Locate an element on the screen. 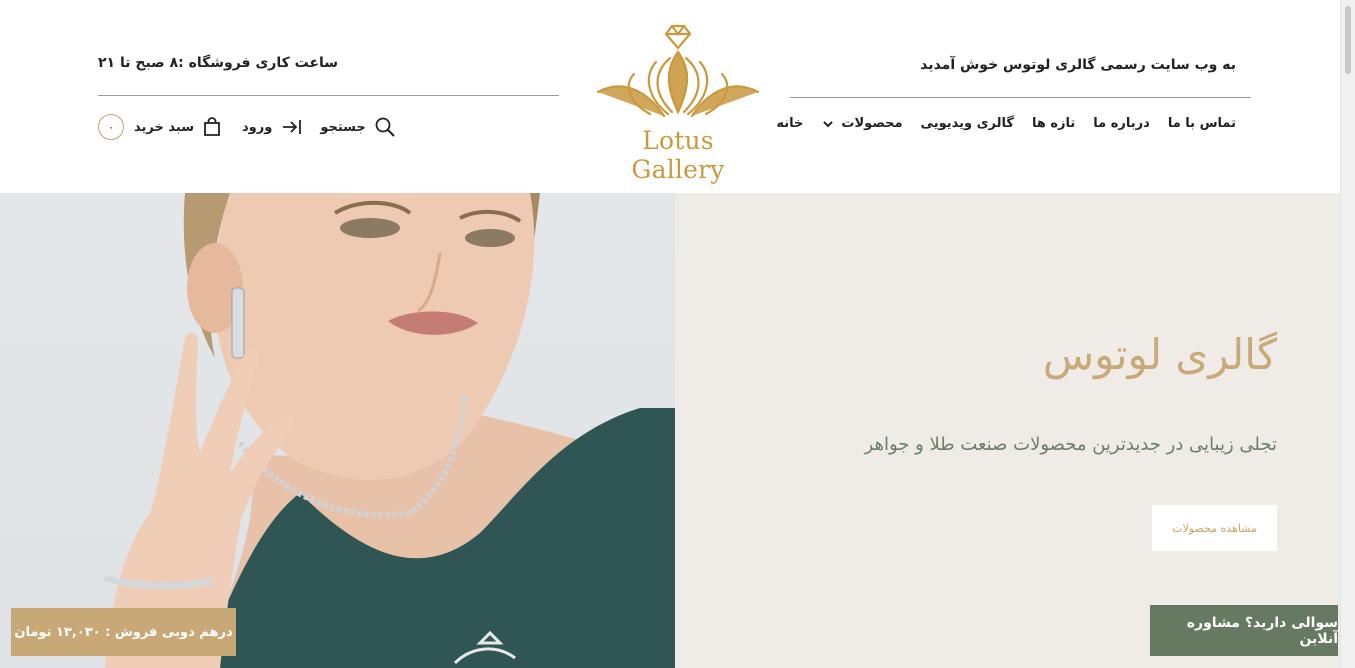 This screenshot has width=1355, height=668. nav-item-contact: تماس با ما is located at coordinates (1202, 123).